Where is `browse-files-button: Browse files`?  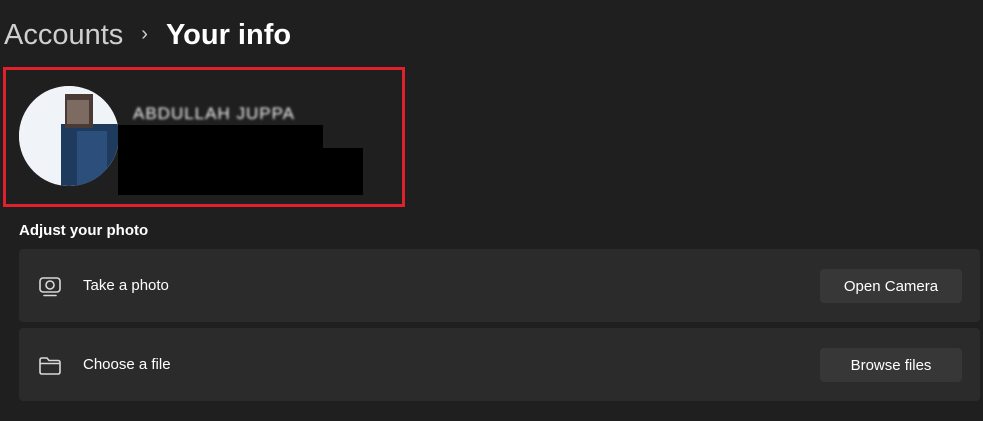
browse-files-button: Browse files is located at coordinates (891, 365).